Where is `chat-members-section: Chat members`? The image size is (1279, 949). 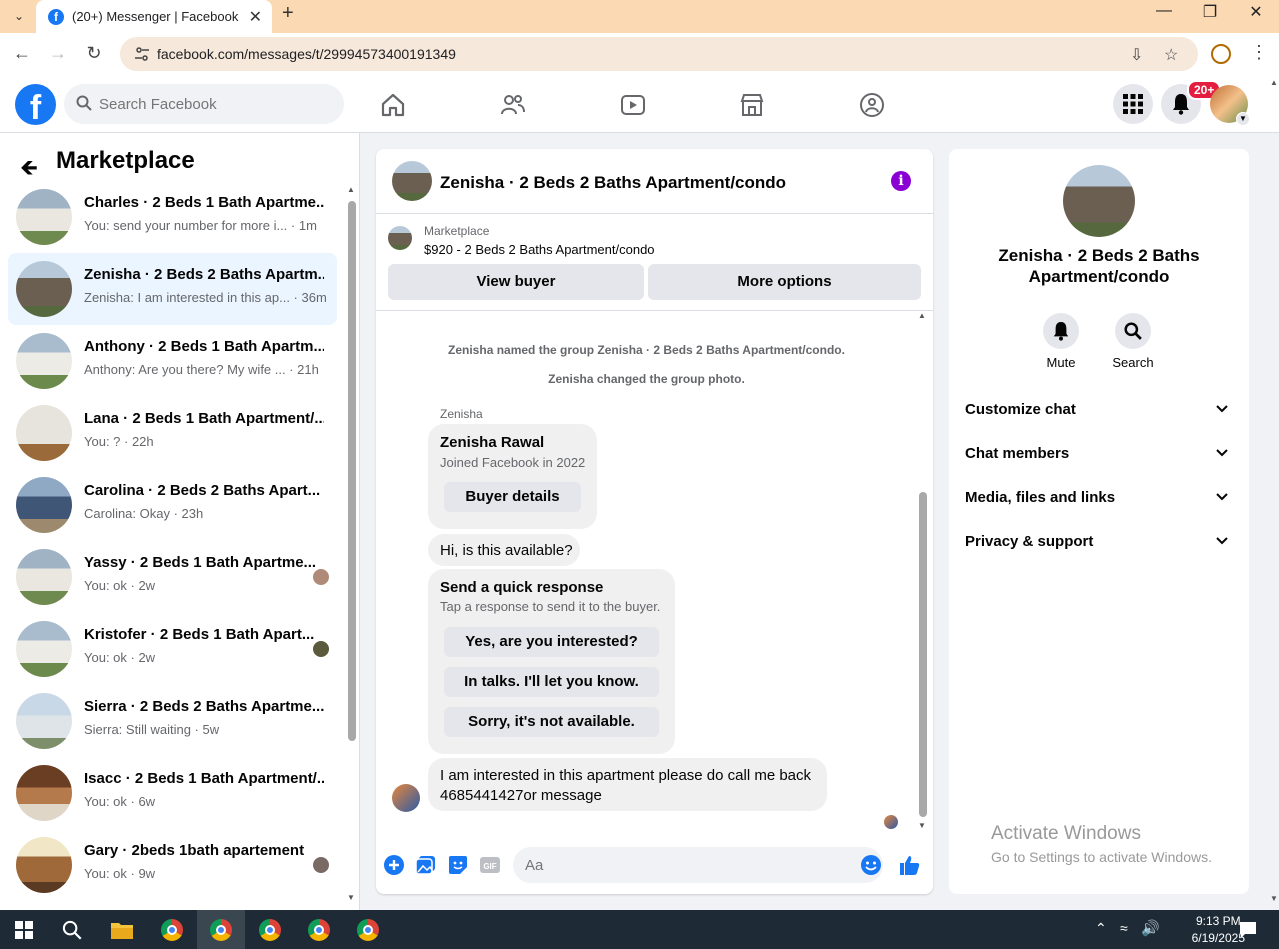 chat-members-section: Chat members is located at coordinates (1099, 454).